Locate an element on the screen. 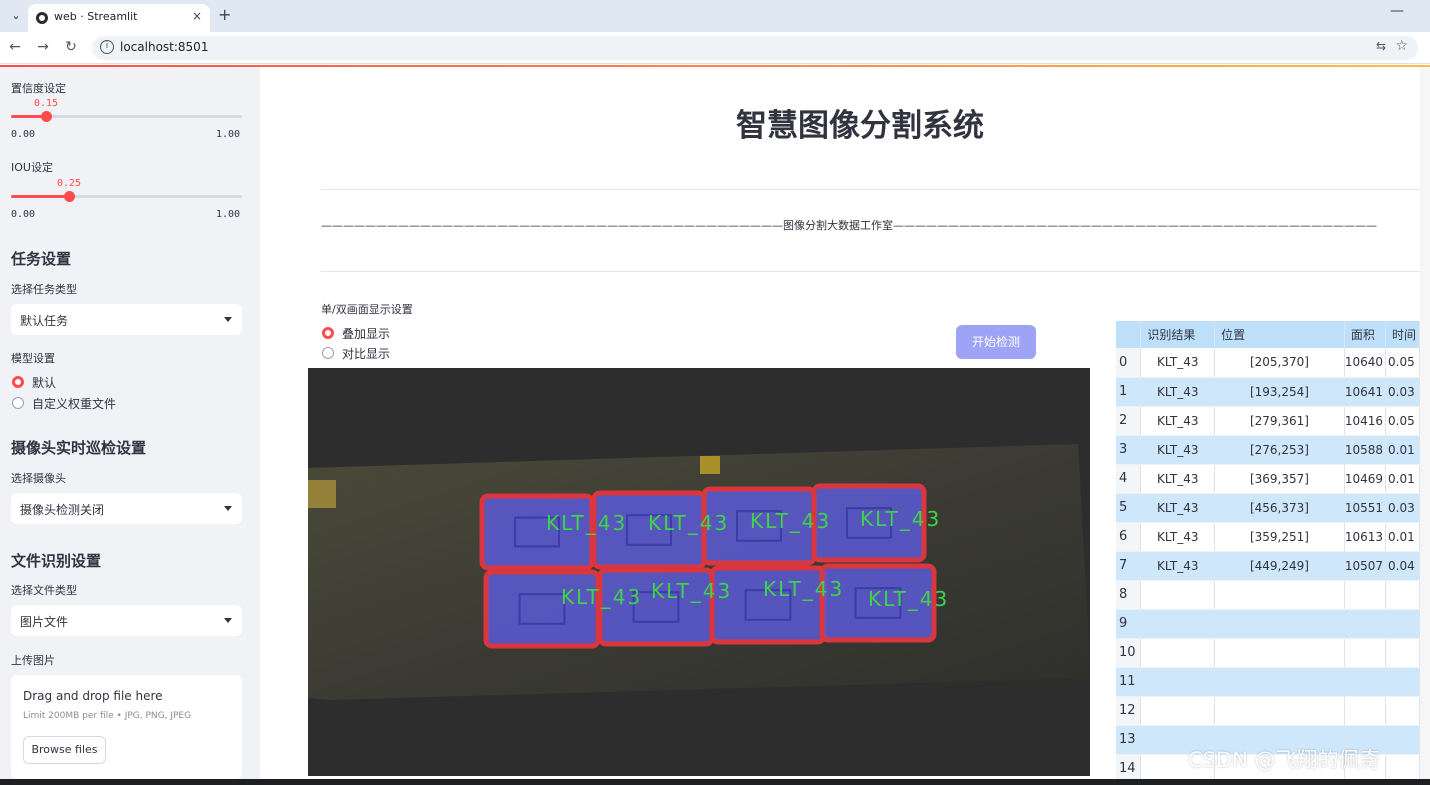 This screenshot has height=785, width=1430. forward-arrow-icon: → is located at coordinates (43, 47).